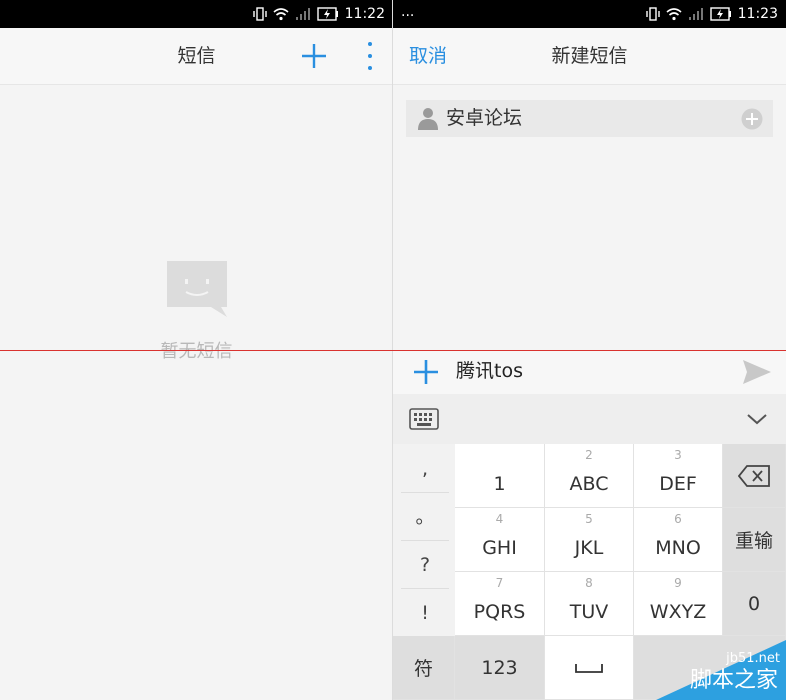  Describe the element at coordinates (589, 118) in the screenshot. I see `recipient-chip: 安卓论坛` at that location.